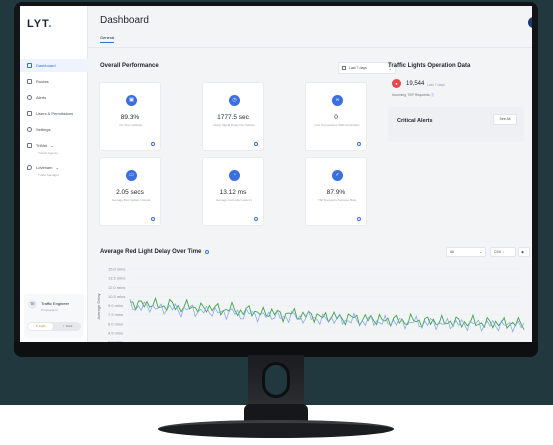 This screenshot has width=553, height=445. I want to click on theme-dark-button: ☾ Dark, so click(67, 326).